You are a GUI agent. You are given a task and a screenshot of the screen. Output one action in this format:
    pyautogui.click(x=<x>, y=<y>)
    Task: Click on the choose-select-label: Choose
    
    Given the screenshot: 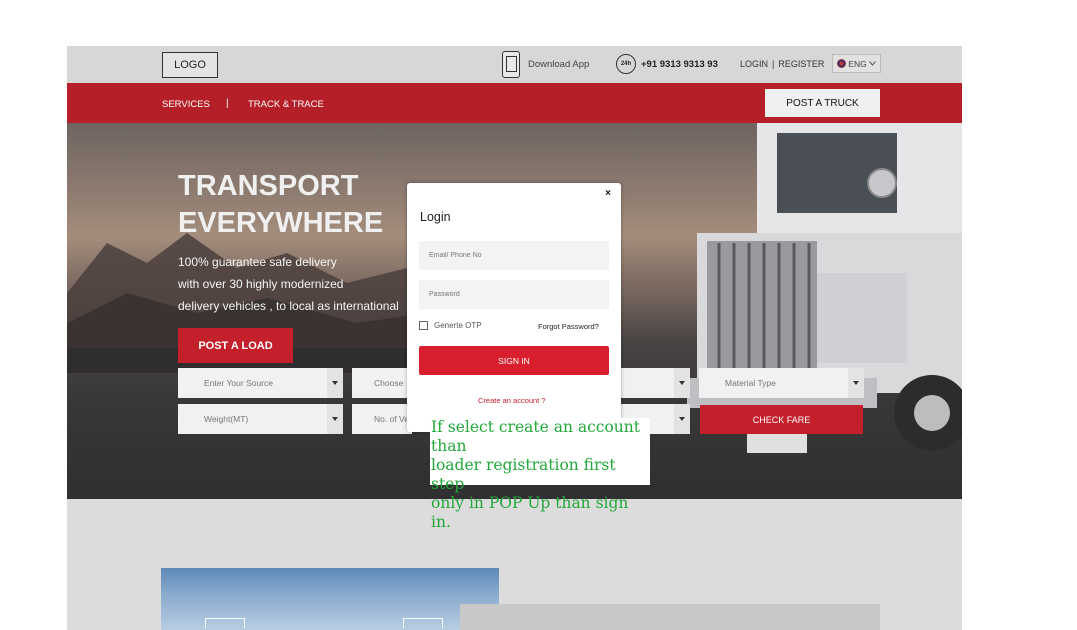 What is the action you would take?
    pyautogui.click(x=389, y=383)
    